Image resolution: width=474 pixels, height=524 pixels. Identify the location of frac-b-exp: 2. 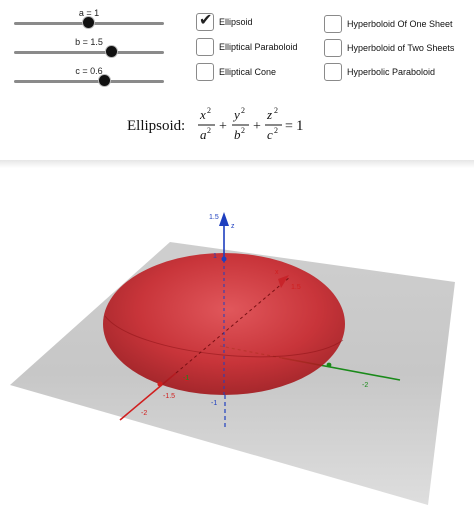
(243, 130).